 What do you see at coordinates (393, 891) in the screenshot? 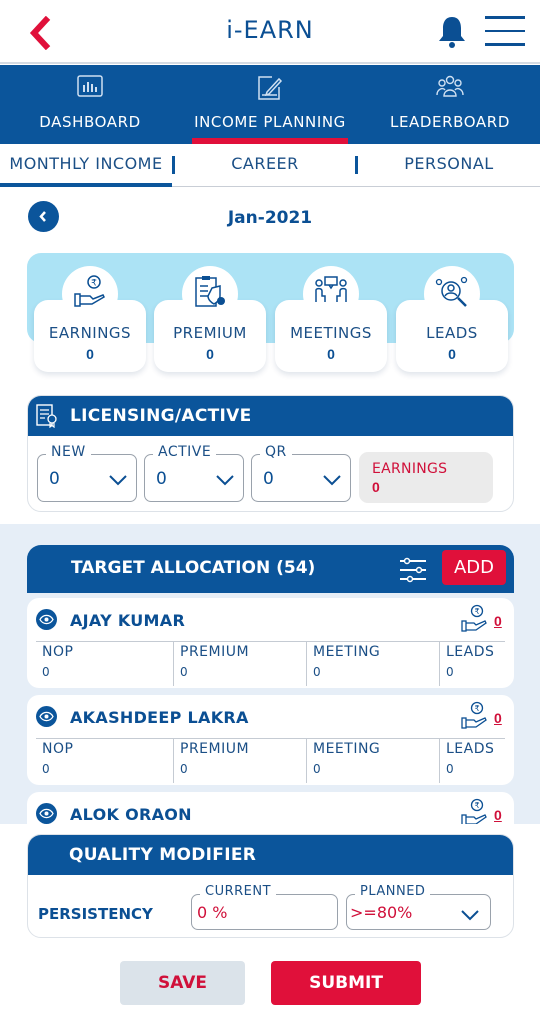
I see `field-label: PLANNED` at bounding box center [393, 891].